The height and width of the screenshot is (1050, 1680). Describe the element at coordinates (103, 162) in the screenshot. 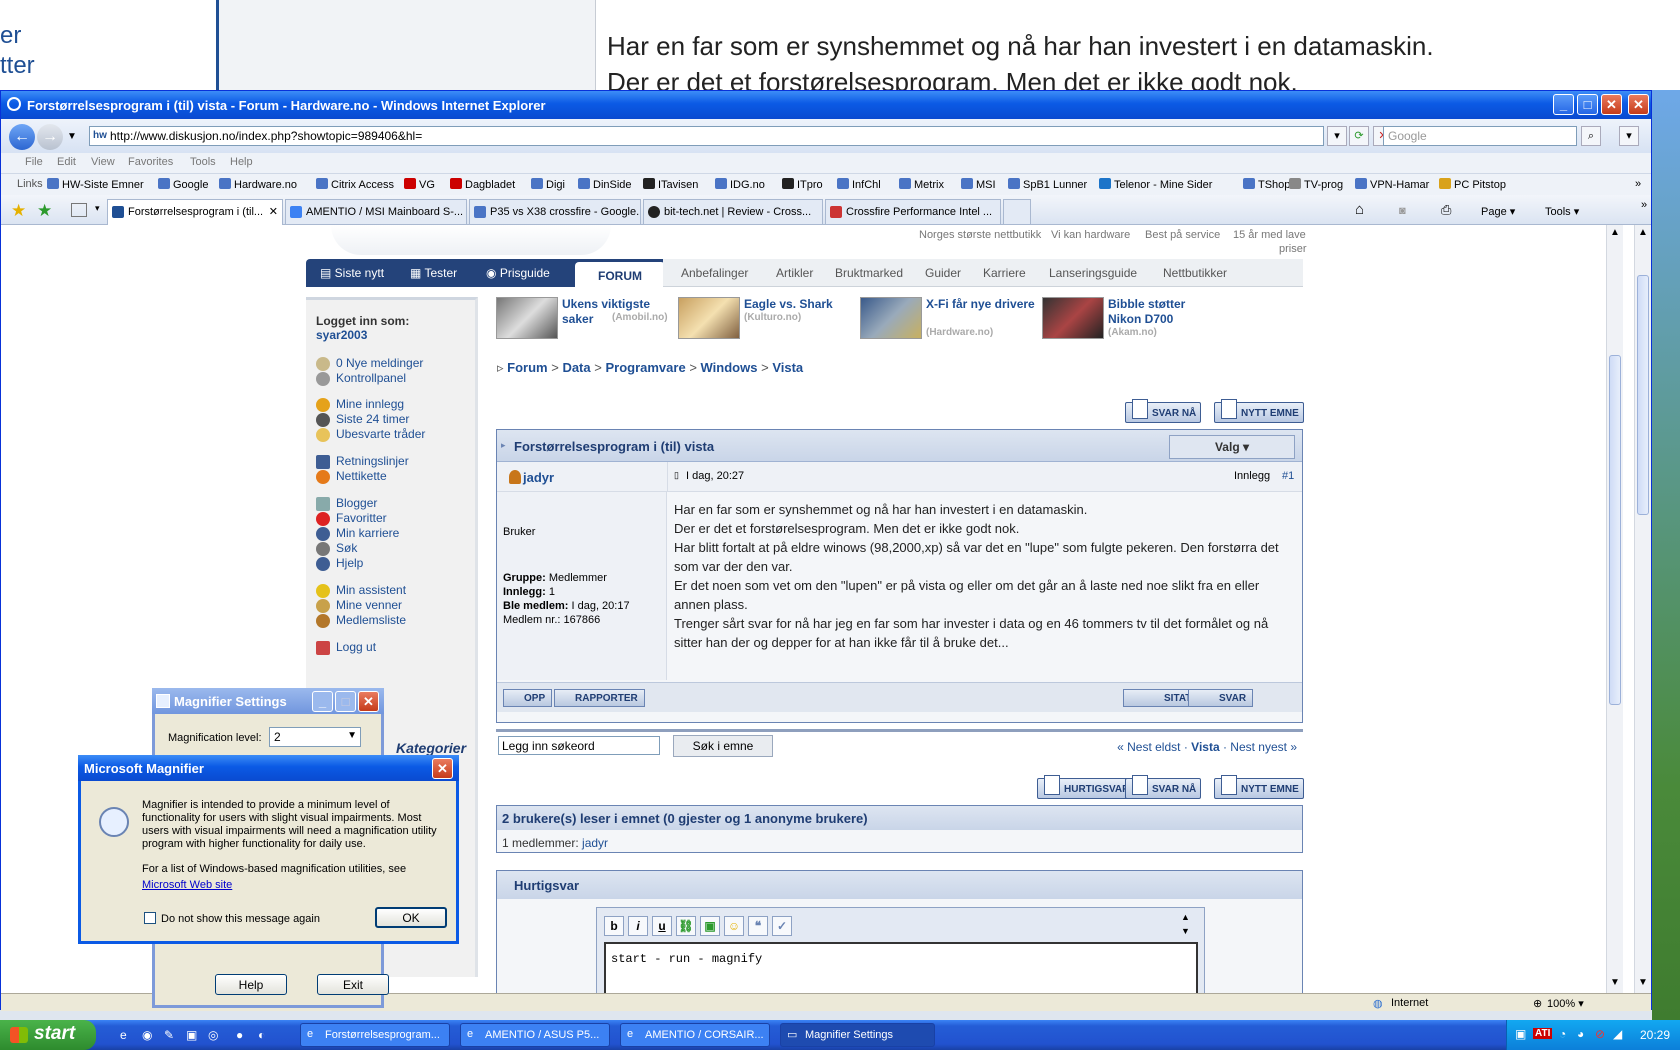

I see `menu-view: View` at that location.